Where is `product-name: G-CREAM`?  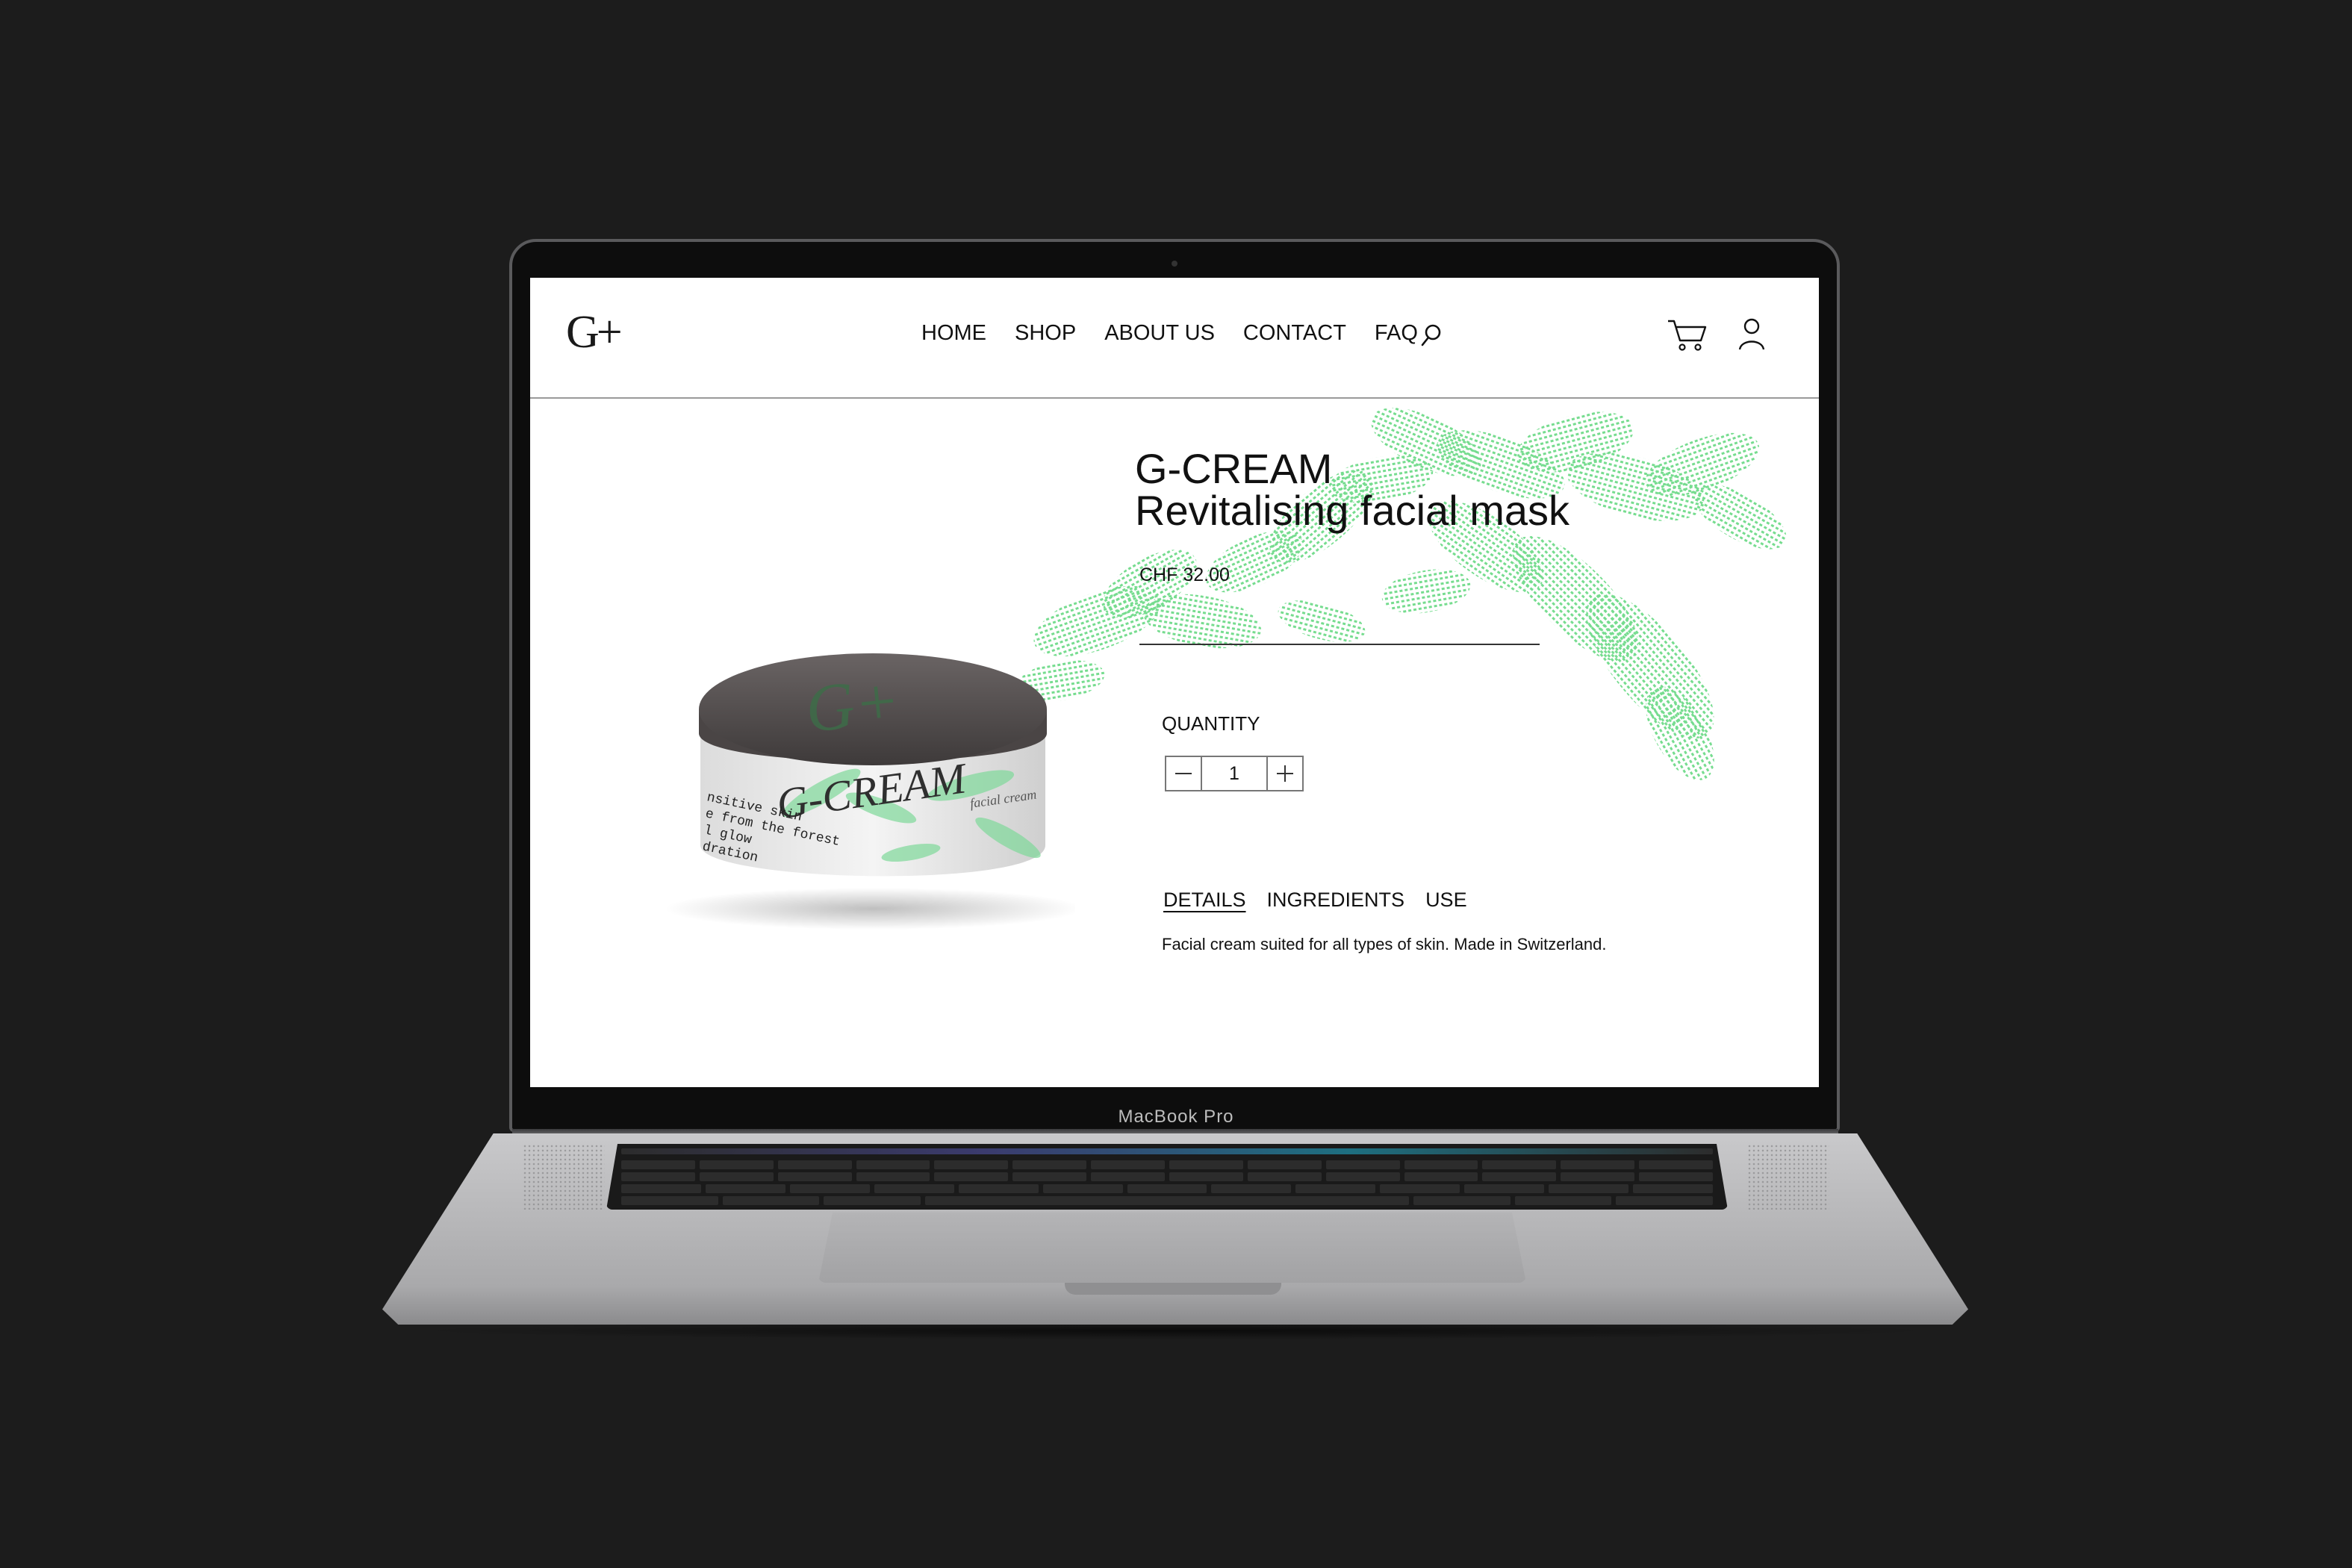 product-name: G-CREAM is located at coordinates (1234, 468).